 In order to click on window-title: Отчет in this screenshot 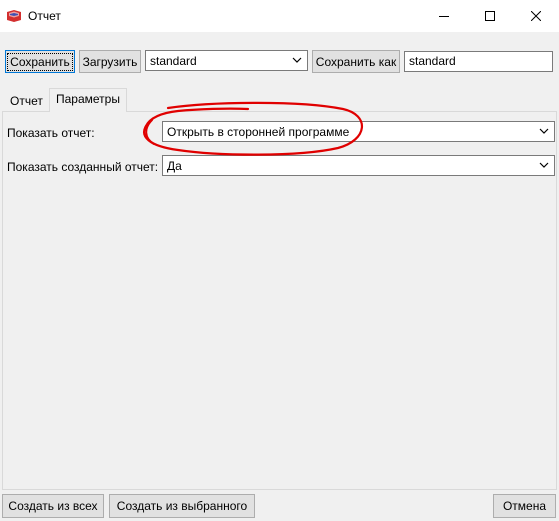, I will do `click(44, 16)`.